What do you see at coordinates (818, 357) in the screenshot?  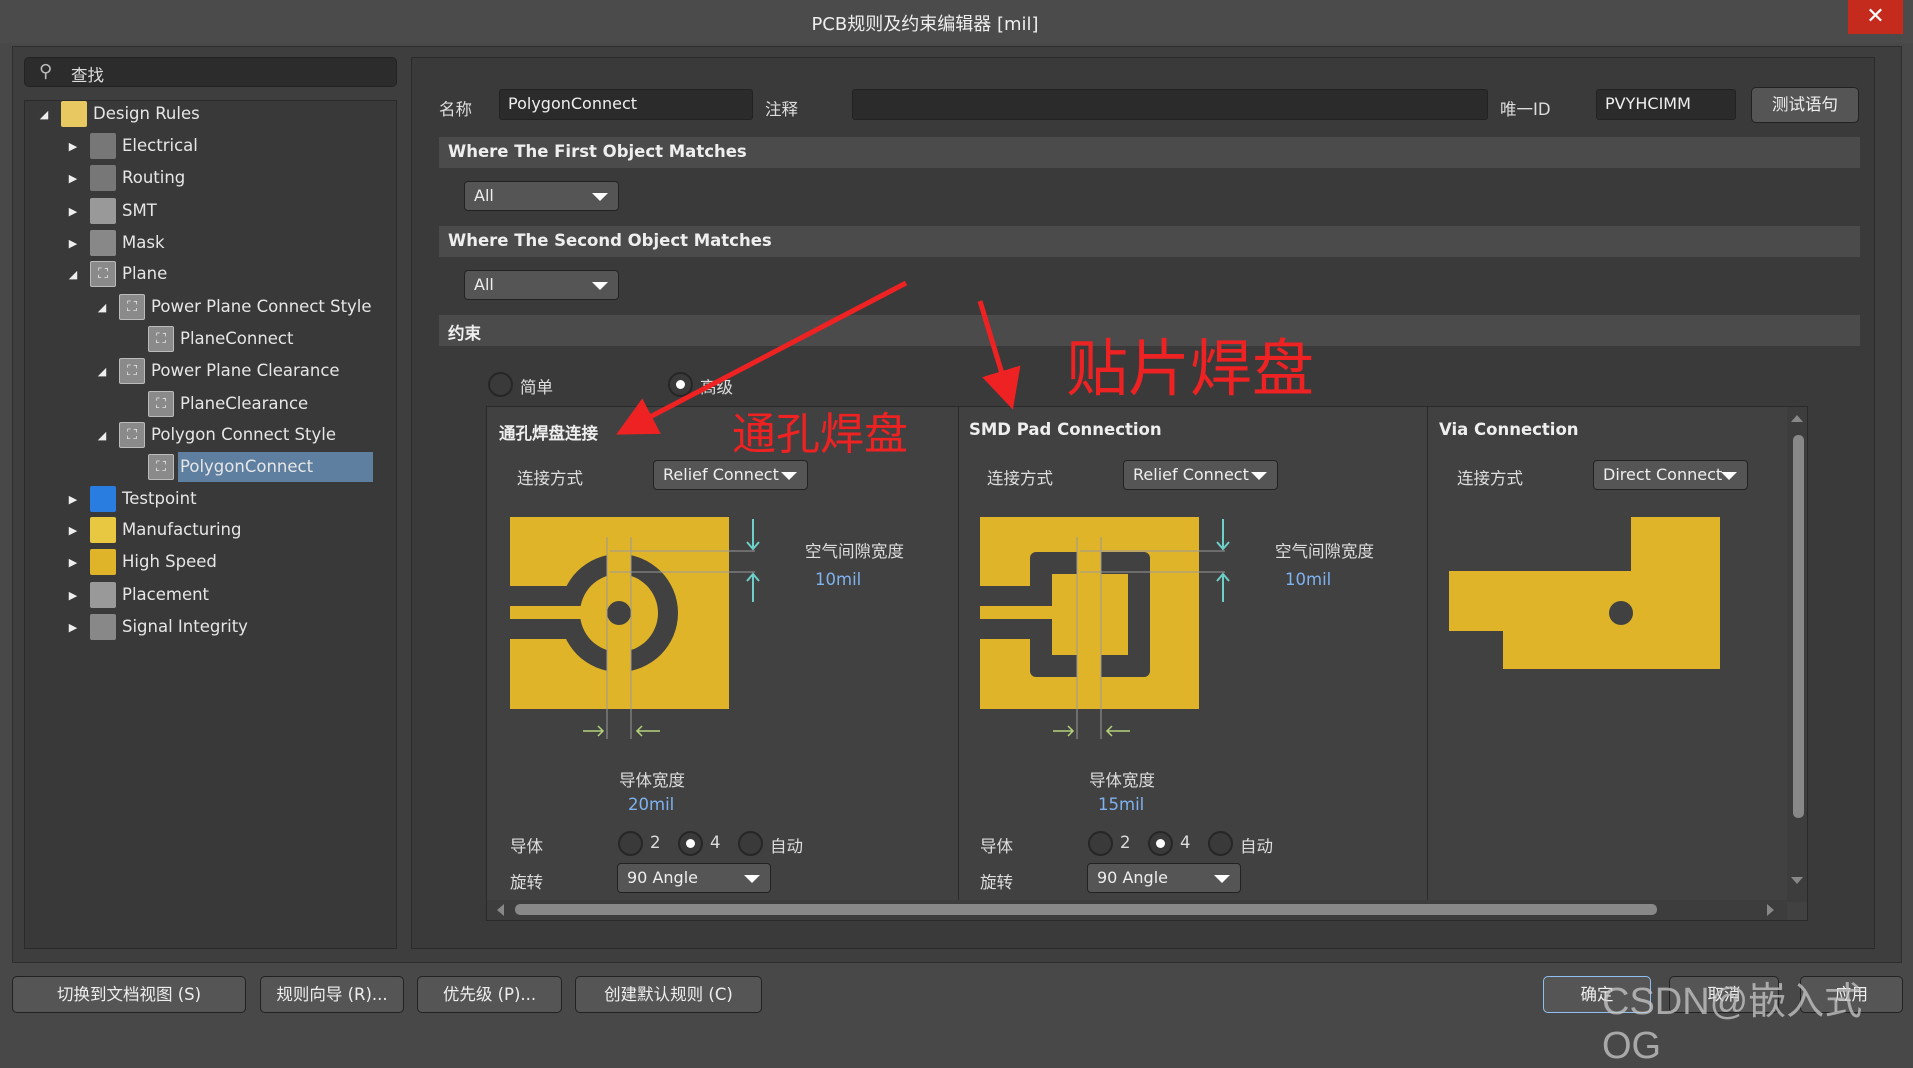 I see `annotation-arrows` at bounding box center [818, 357].